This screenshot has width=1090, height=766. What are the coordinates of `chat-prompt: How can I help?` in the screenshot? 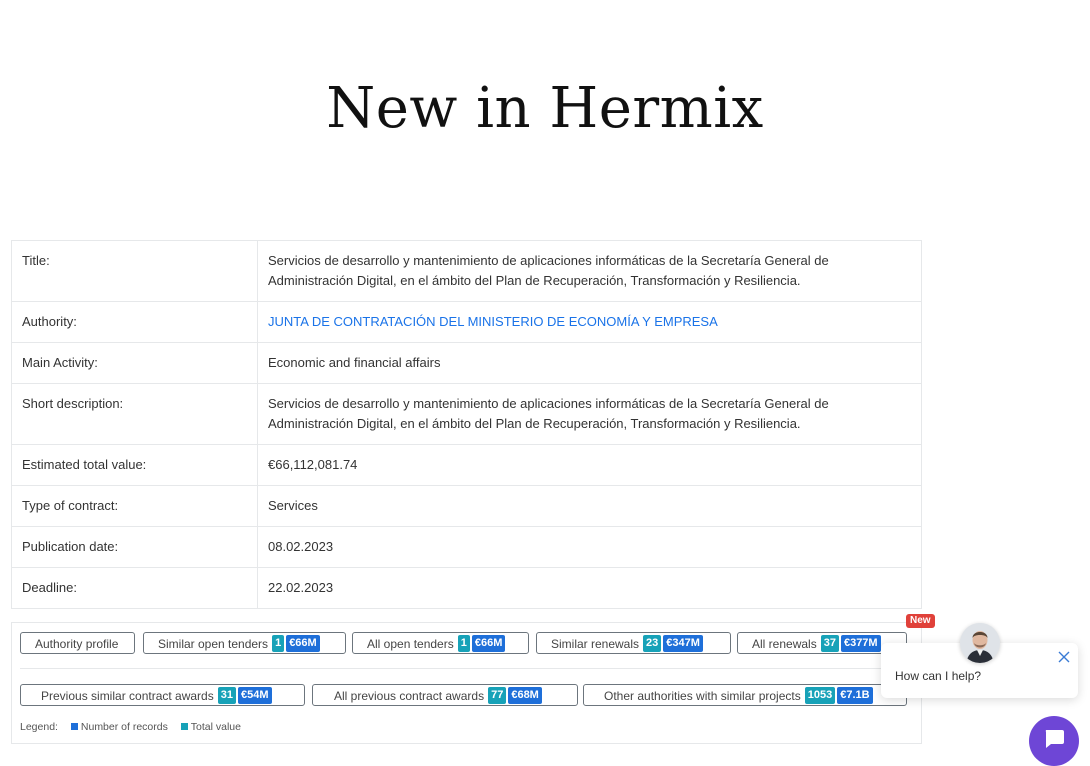 It's located at (938, 676).